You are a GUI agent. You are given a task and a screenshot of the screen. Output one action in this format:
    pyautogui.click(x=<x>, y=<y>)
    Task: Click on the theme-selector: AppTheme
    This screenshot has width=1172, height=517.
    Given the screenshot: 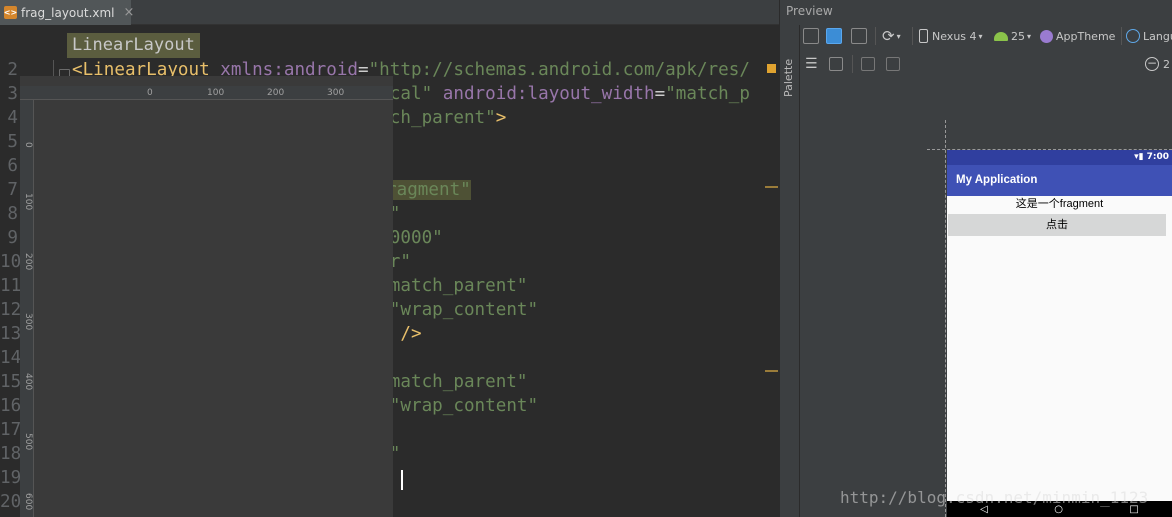 What is the action you would take?
    pyautogui.click(x=1077, y=36)
    